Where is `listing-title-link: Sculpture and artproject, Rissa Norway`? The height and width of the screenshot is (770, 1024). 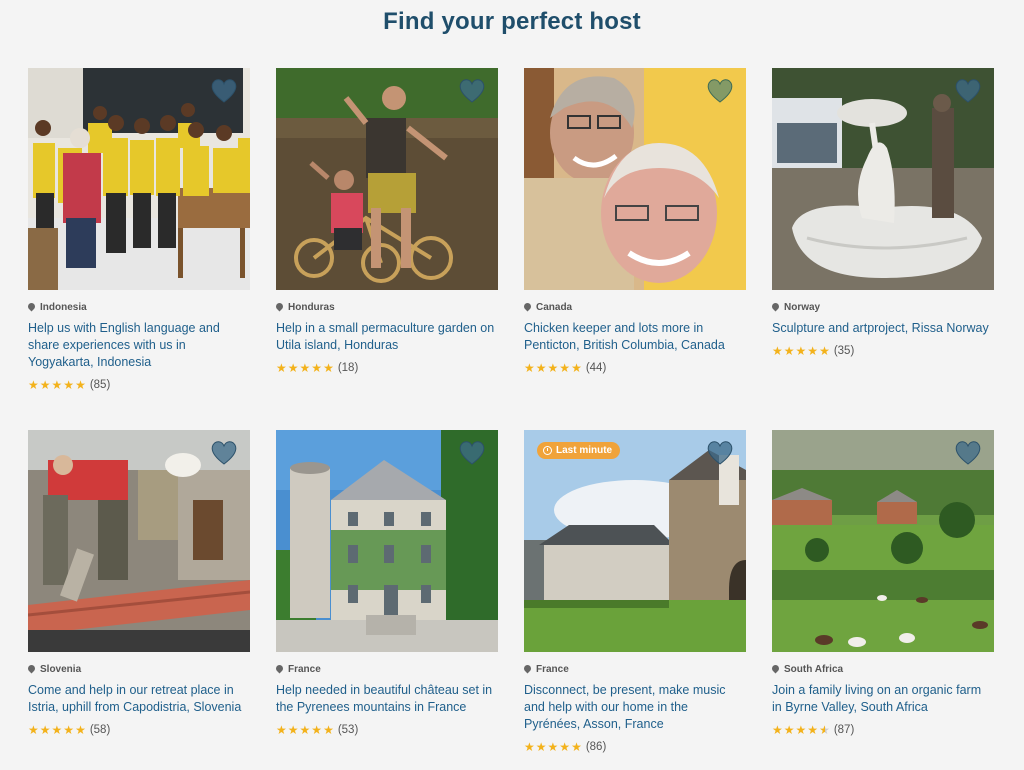
listing-title-link: Sculpture and artproject, Rissa Norway is located at coordinates (883, 328).